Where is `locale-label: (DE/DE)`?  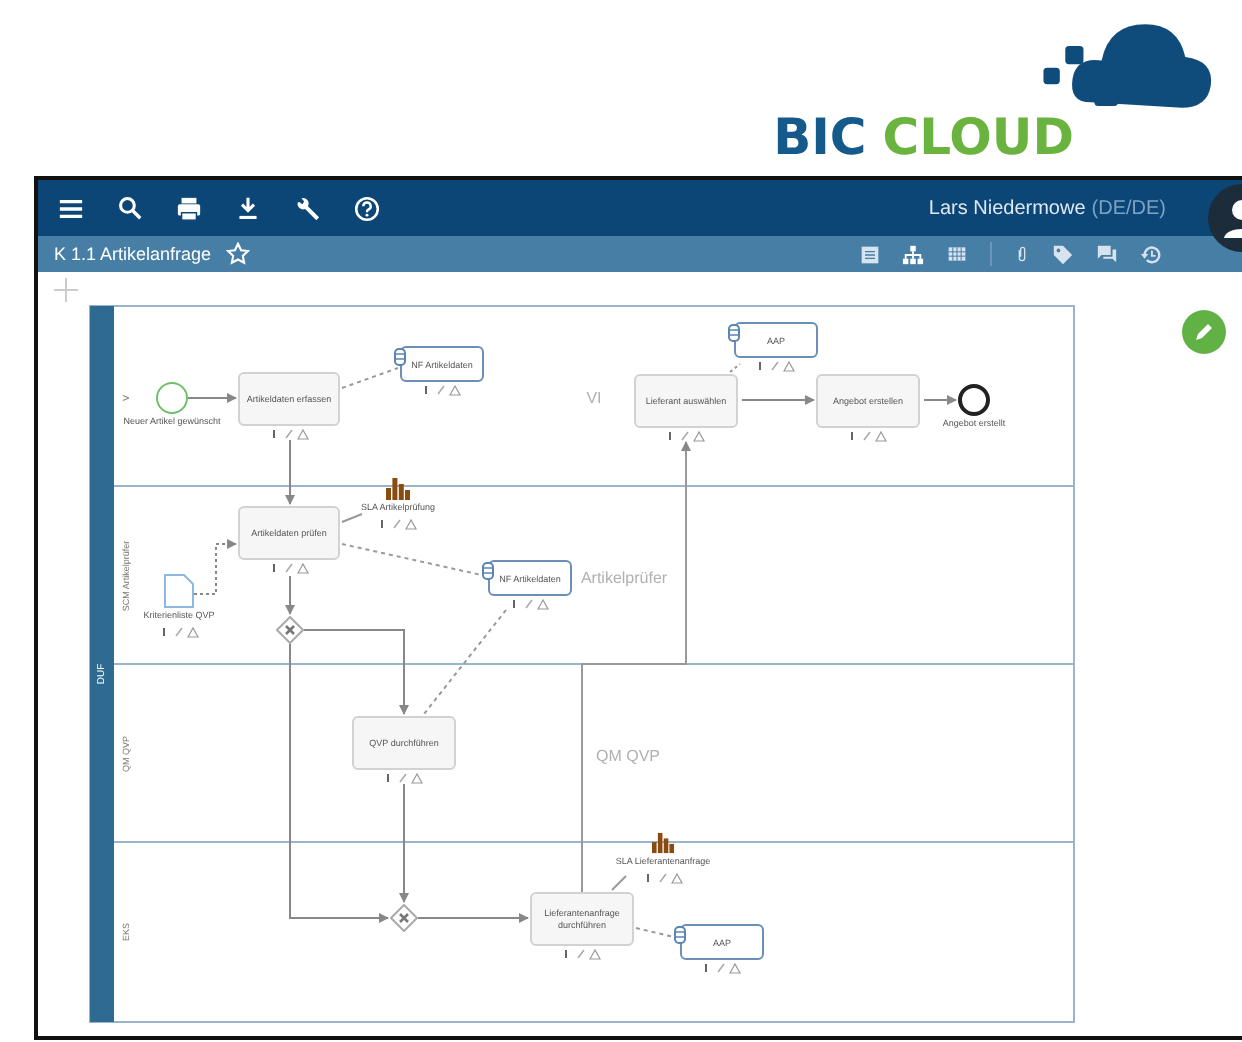 locale-label: (DE/DE) is located at coordinates (1128, 208).